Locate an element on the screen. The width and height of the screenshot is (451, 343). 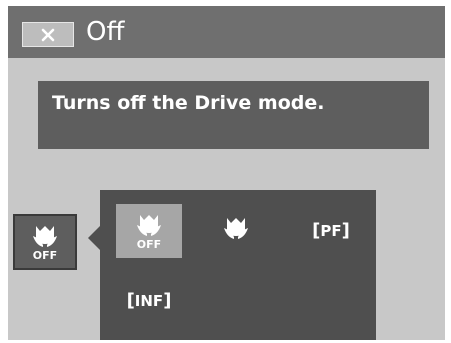
option-pan-focus: [PF] is located at coordinates (331, 231).